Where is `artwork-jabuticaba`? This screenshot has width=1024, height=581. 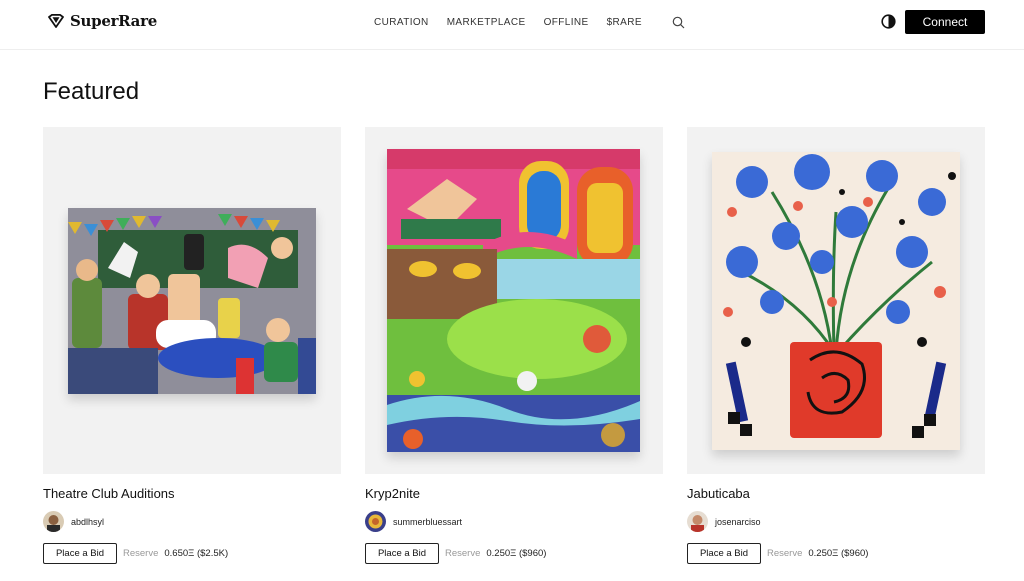 artwork-jabuticaba is located at coordinates (836, 301).